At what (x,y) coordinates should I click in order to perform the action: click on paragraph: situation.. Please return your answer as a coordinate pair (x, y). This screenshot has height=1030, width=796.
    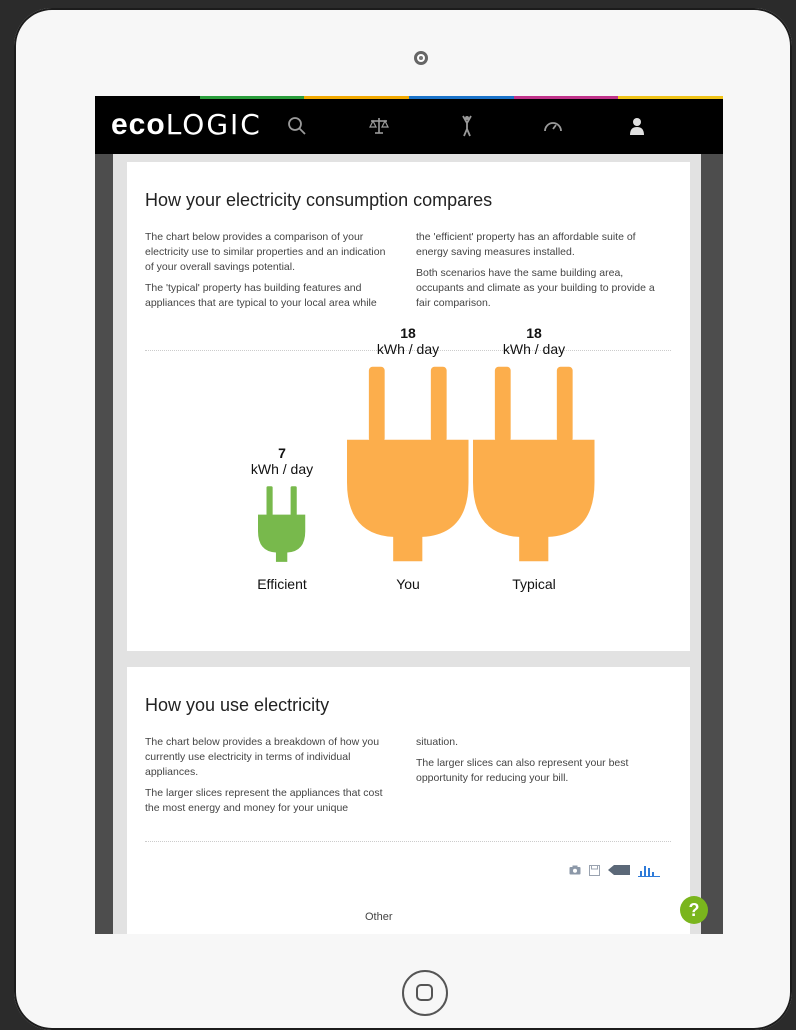
    Looking at the image, I should click on (437, 742).